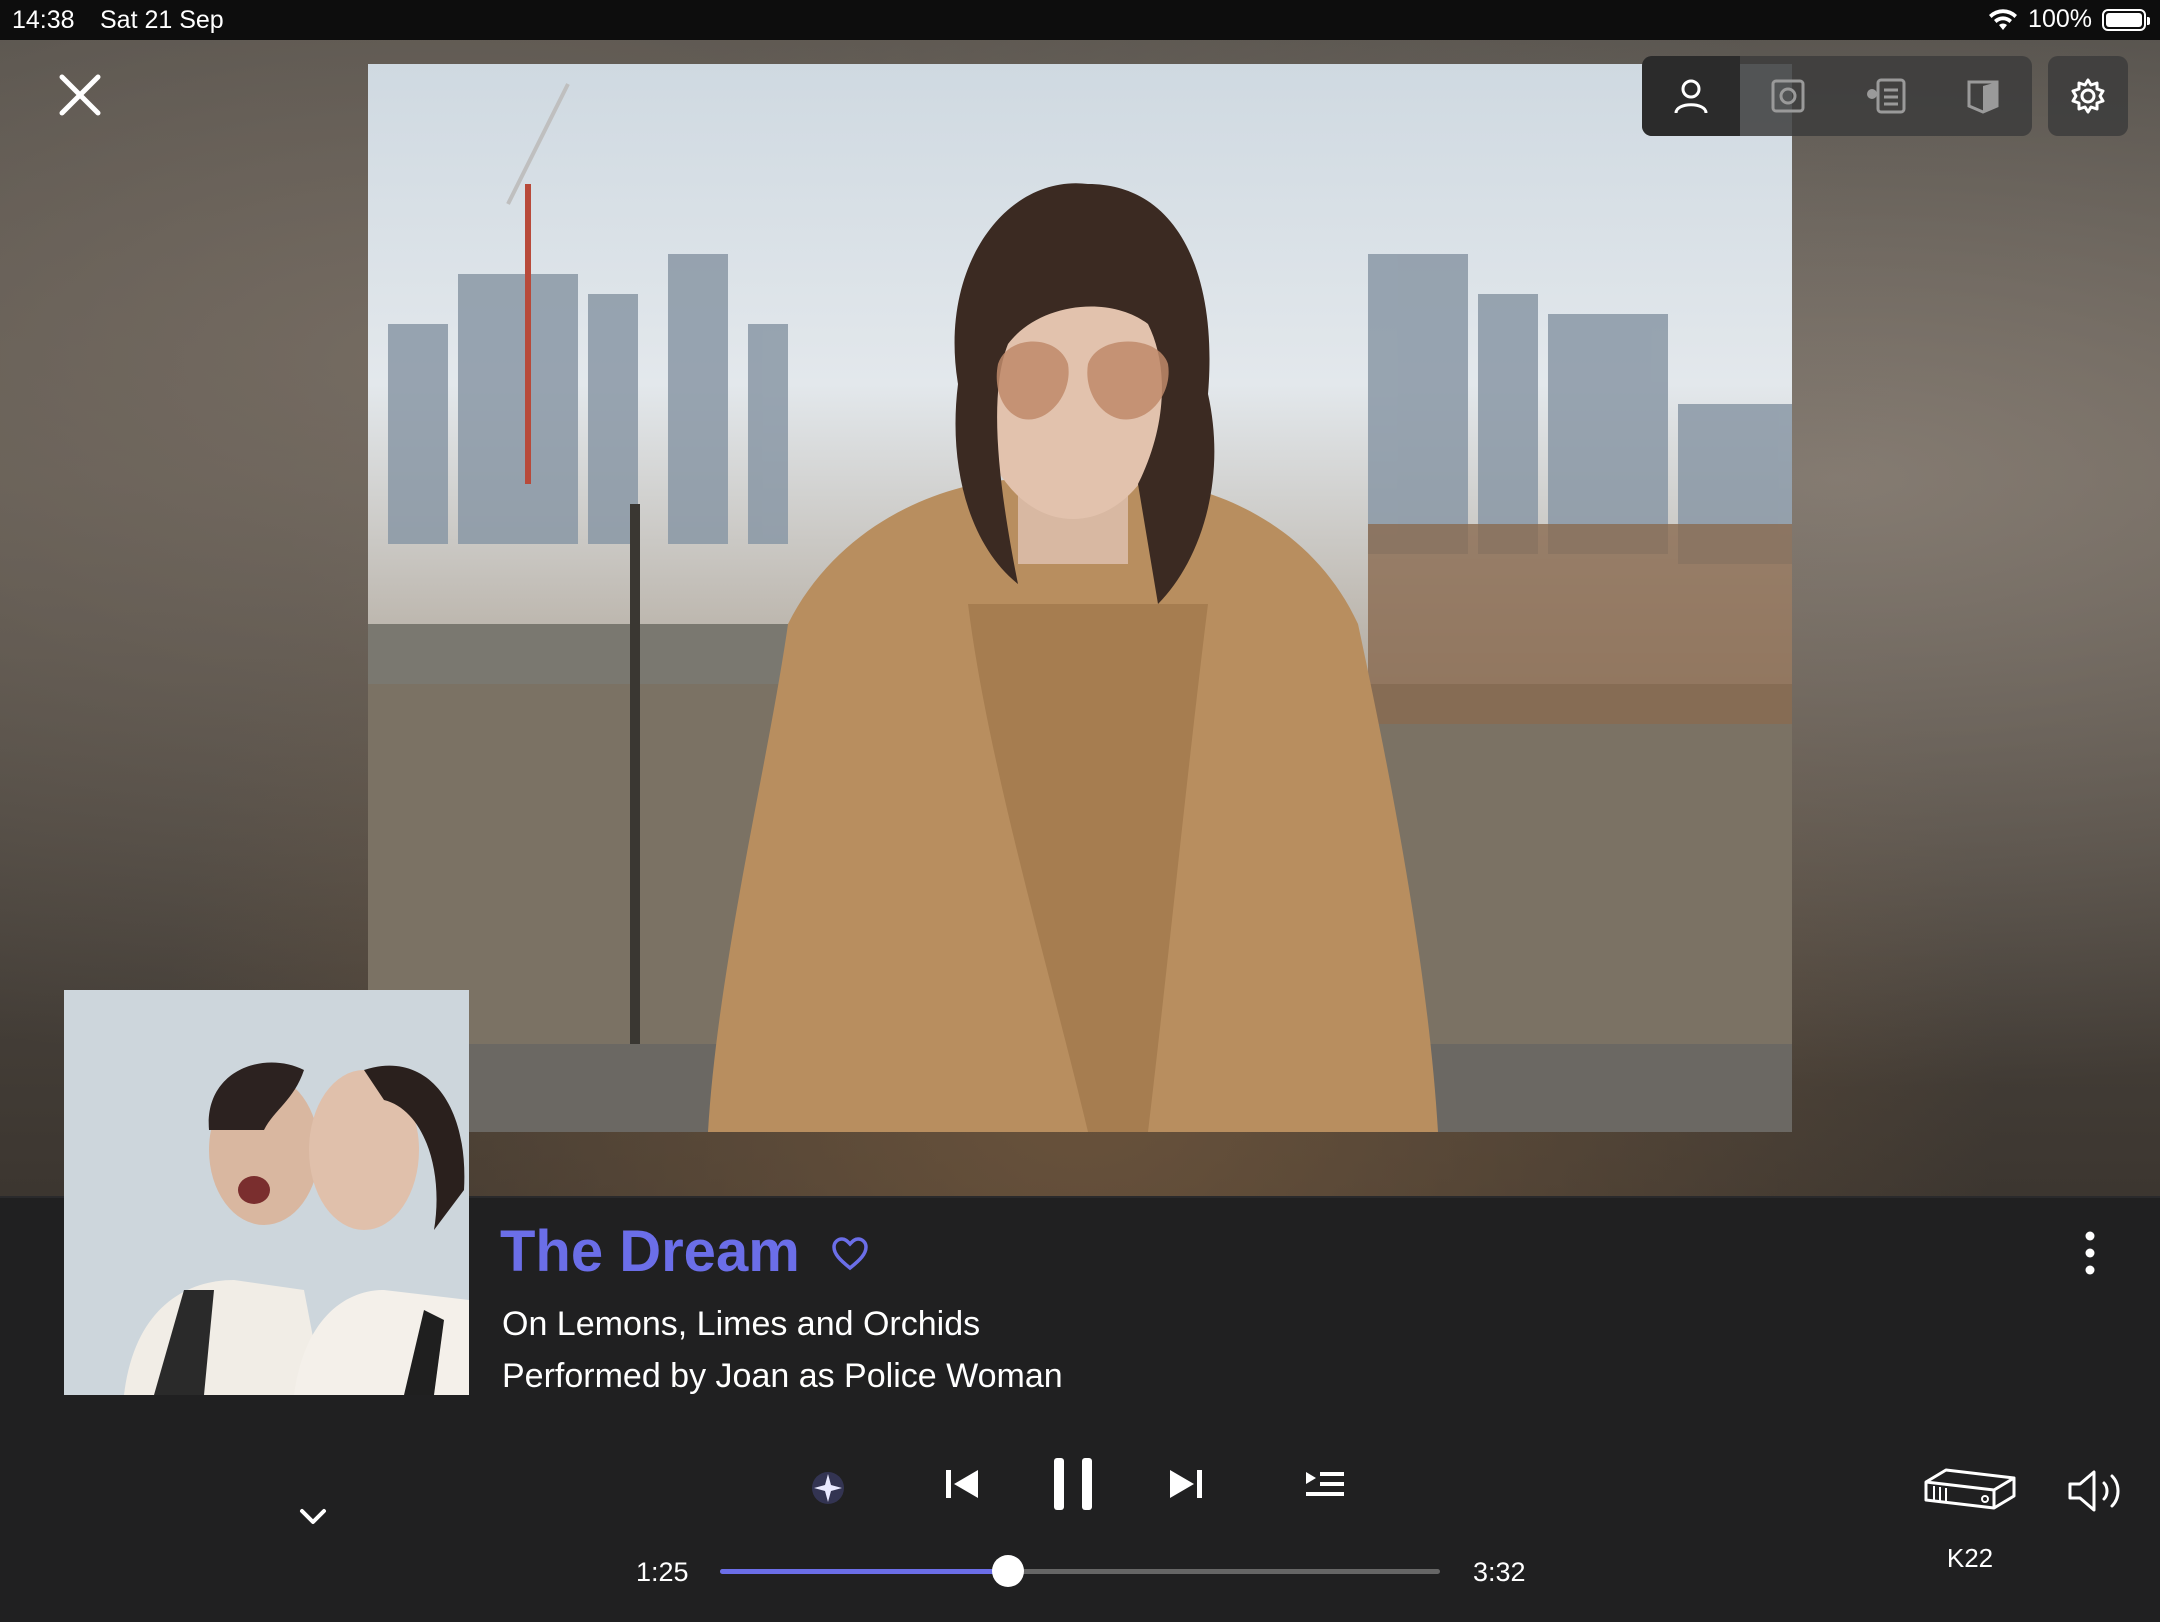 This screenshot has height=1622, width=2160. I want to click on skip-previous-icon, so click(962, 1484).